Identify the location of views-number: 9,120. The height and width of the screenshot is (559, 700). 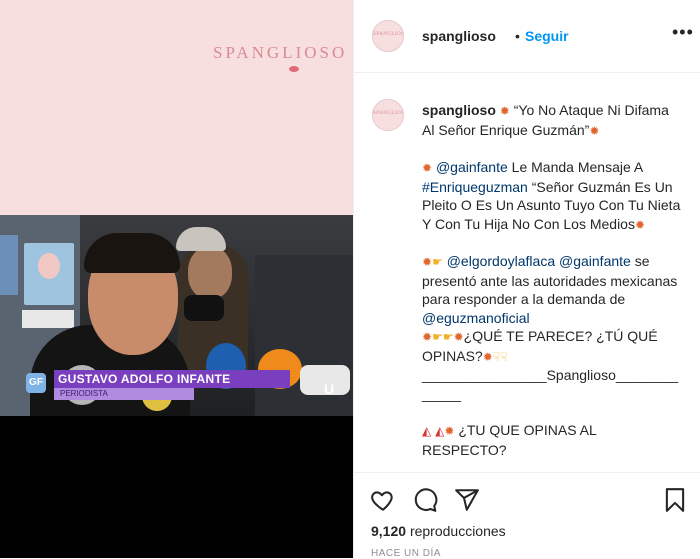
(389, 531).